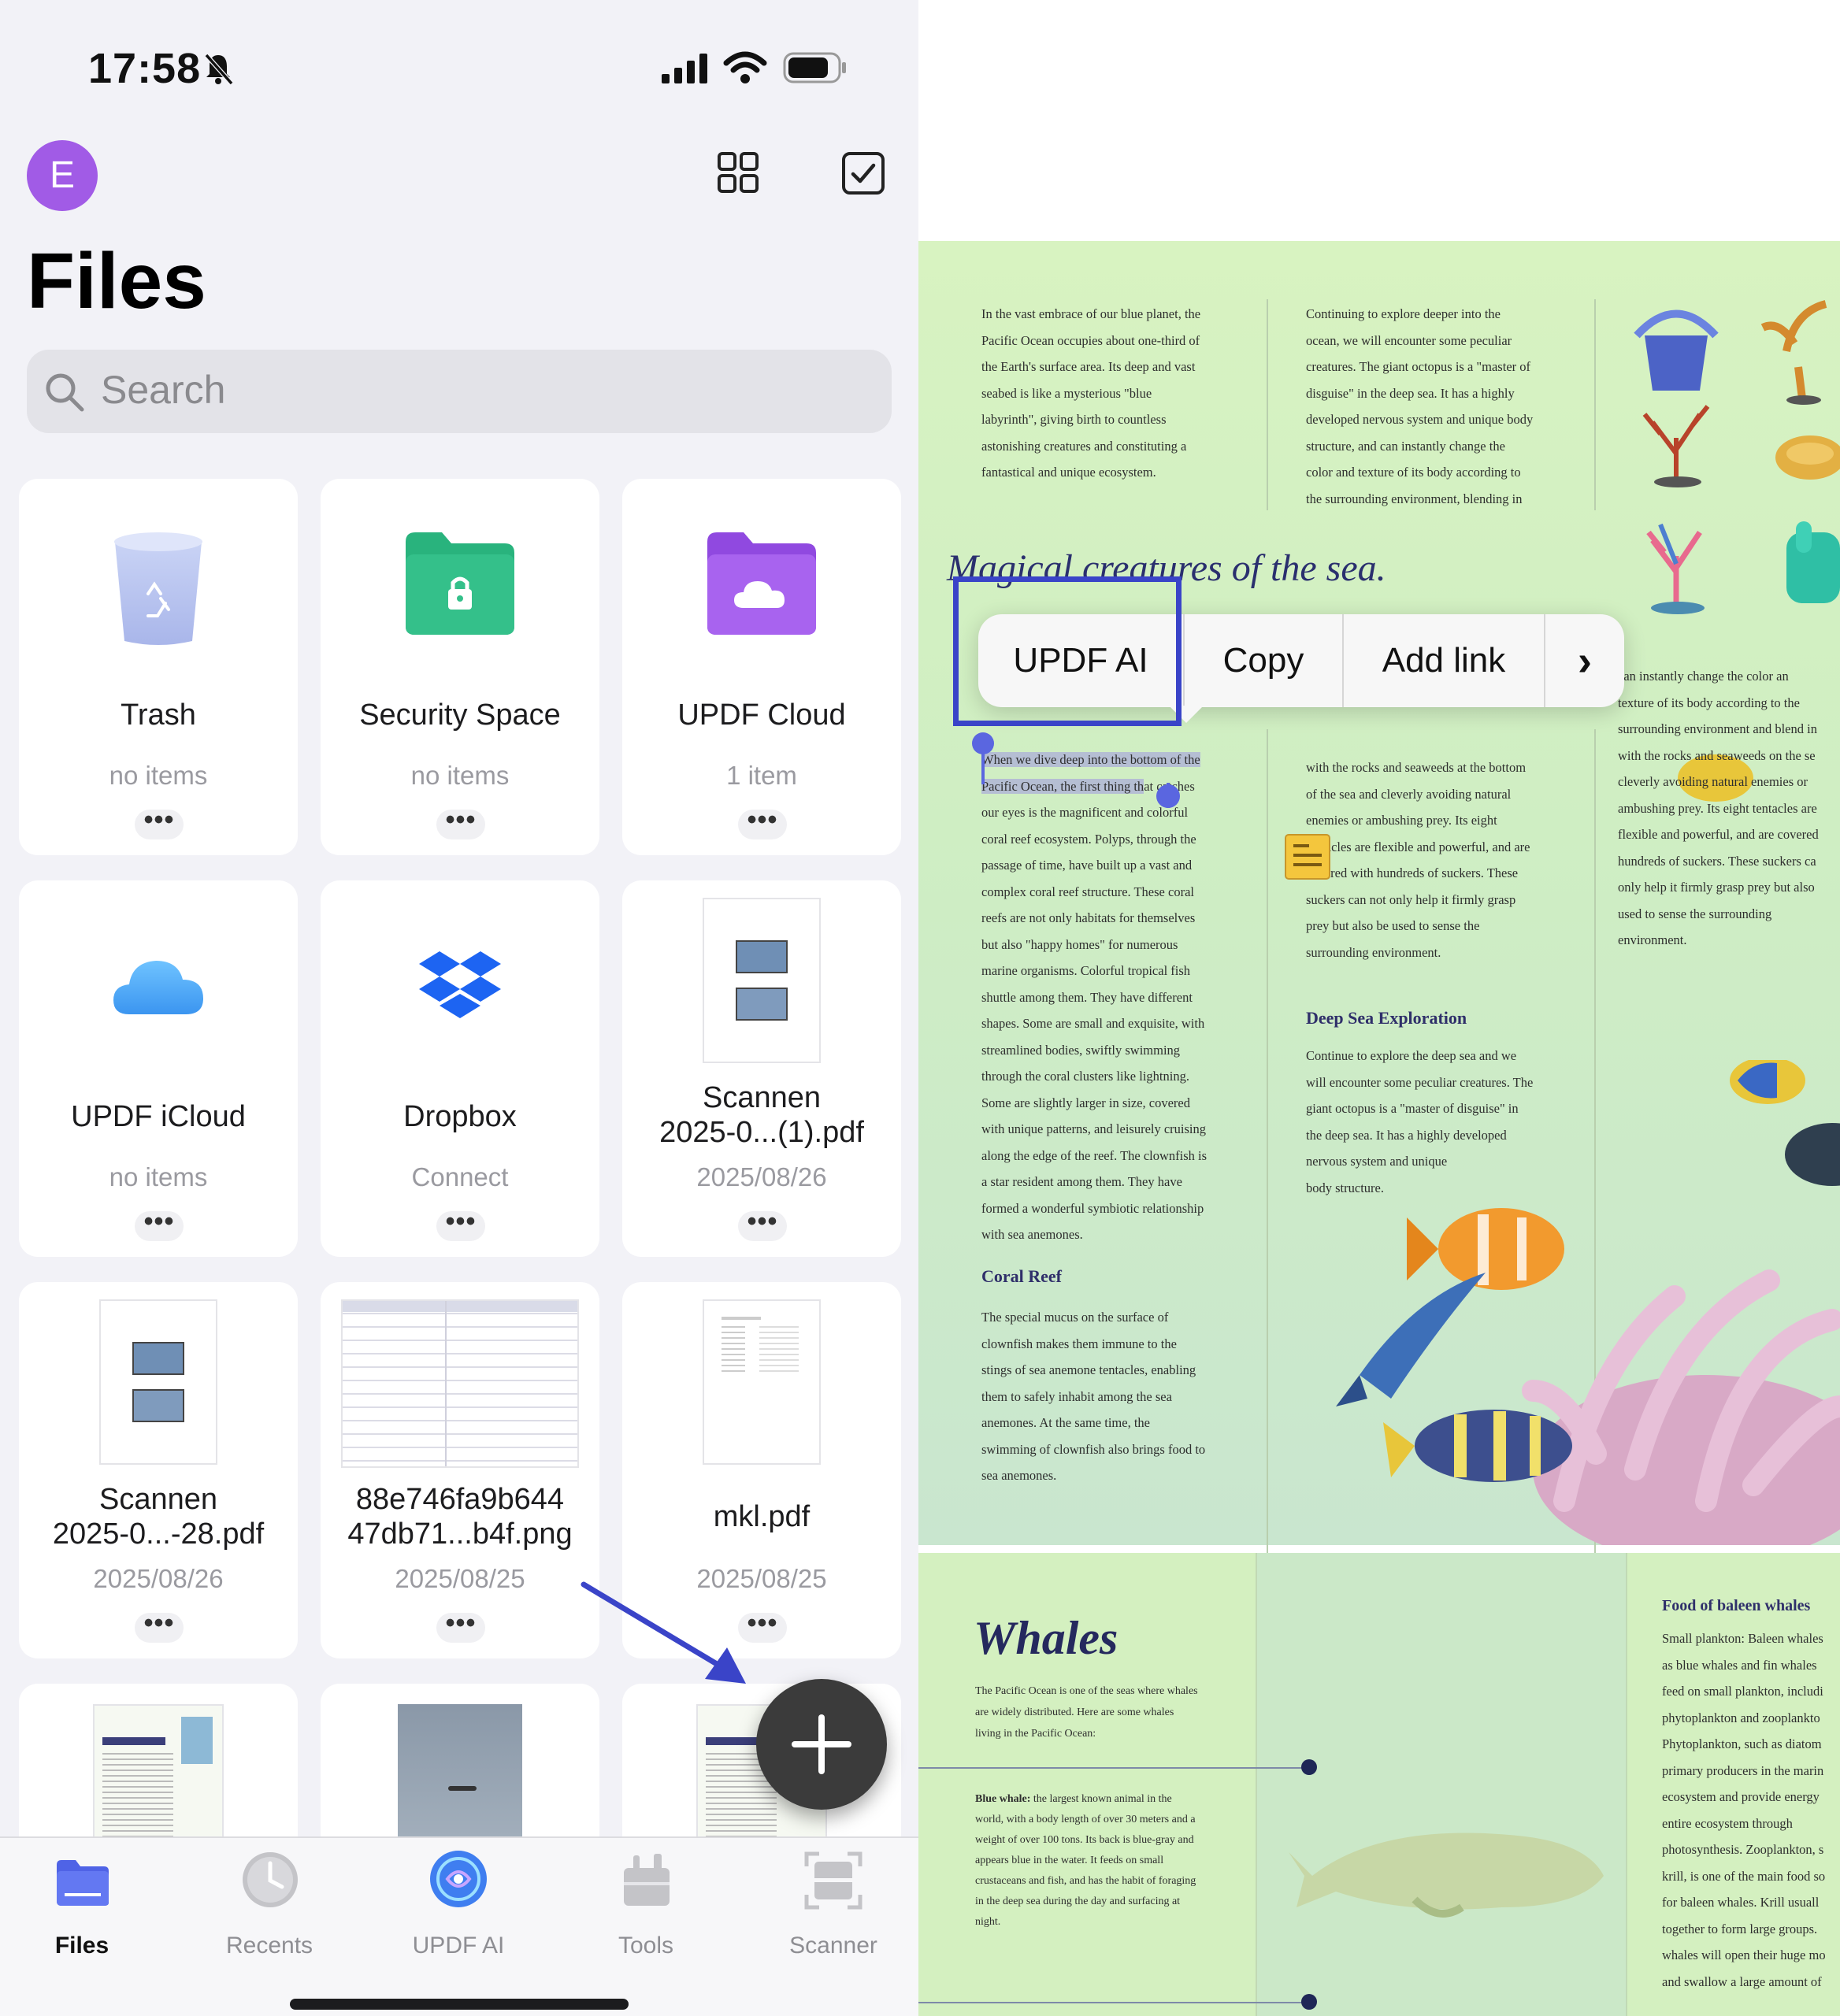 The width and height of the screenshot is (1840, 2016). I want to click on coral-teal, so click(1813, 562).